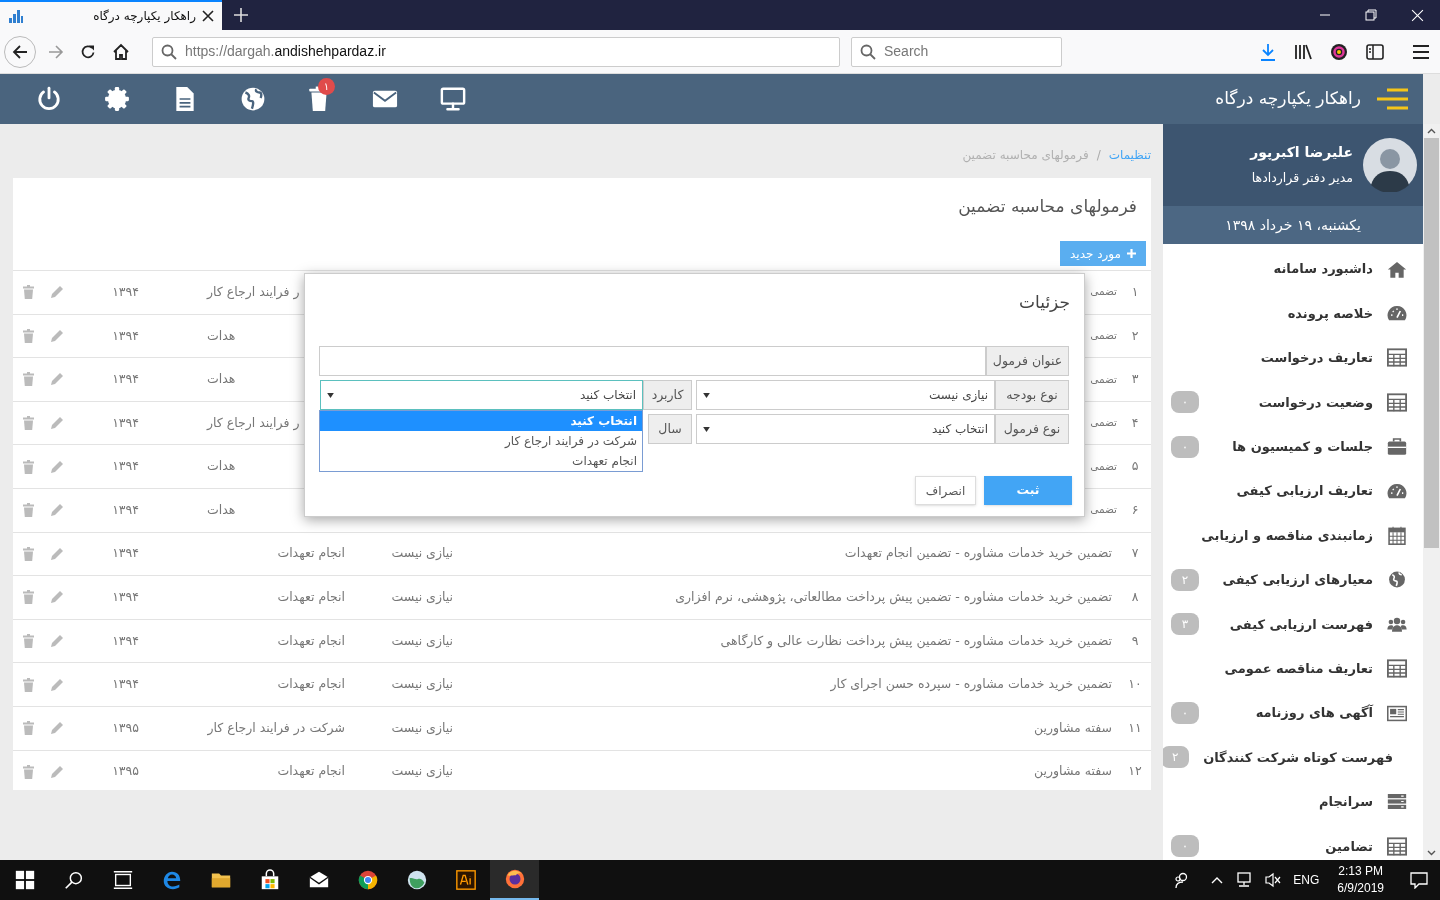 This screenshot has height=900, width=1440. Describe the element at coordinates (1244, 880) in the screenshot. I see `network-icon` at that location.